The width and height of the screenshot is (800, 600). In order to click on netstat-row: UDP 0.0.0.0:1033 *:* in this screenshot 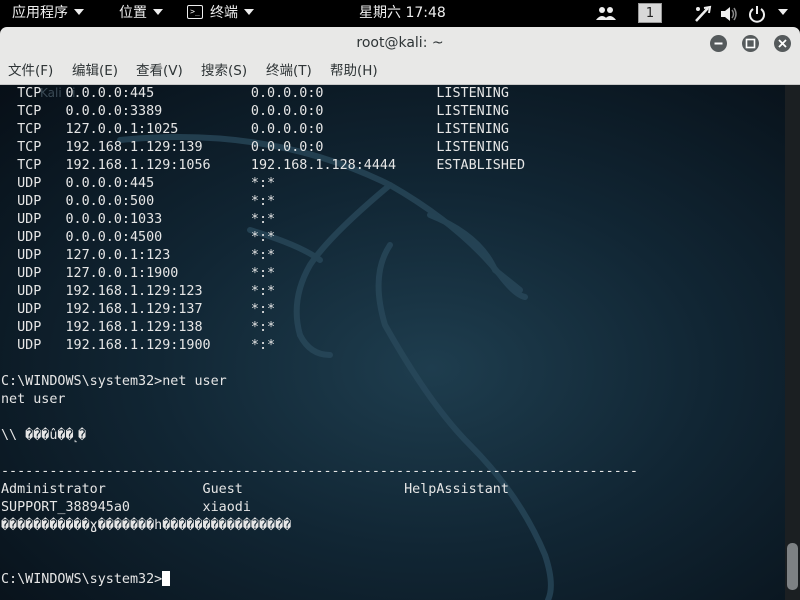, I will do `click(138, 219)`.